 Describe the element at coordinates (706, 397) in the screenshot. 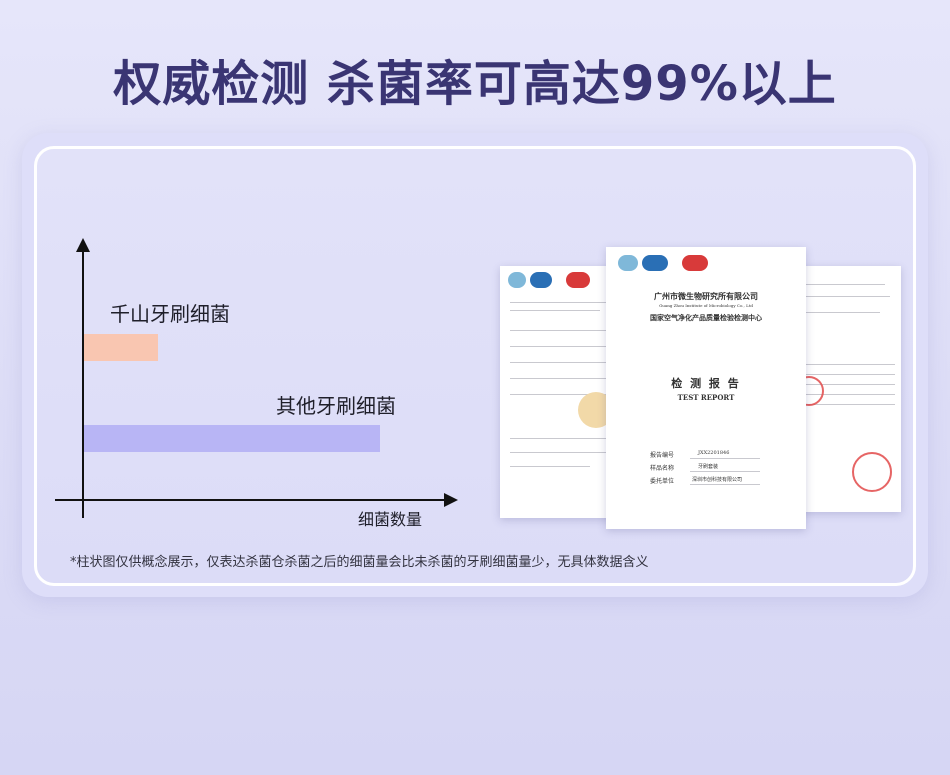

I see `report-title-en: TEST REPORT` at that location.